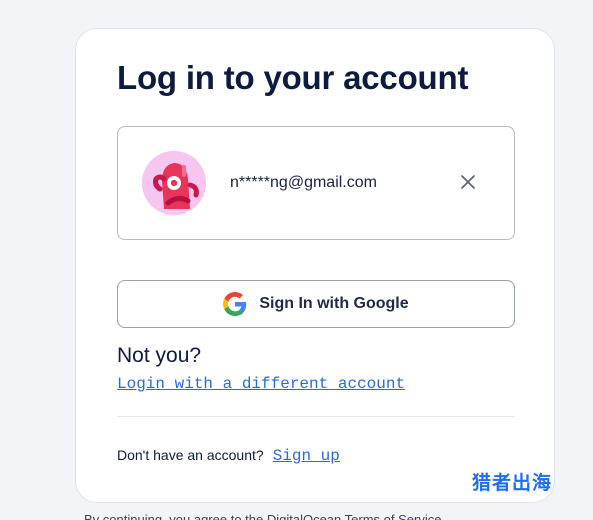 The image size is (593, 520). What do you see at coordinates (393, 516) in the screenshot?
I see `terms-link: Terms of Service` at bounding box center [393, 516].